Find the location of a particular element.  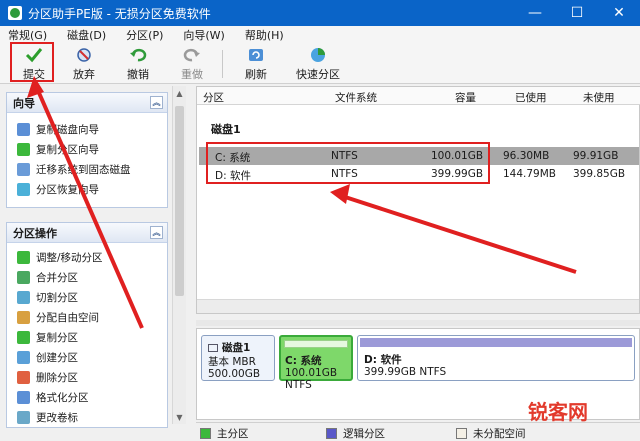

disk-info-box: 磁盘1 基本 MBR 500.00GB is located at coordinates (238, 358).